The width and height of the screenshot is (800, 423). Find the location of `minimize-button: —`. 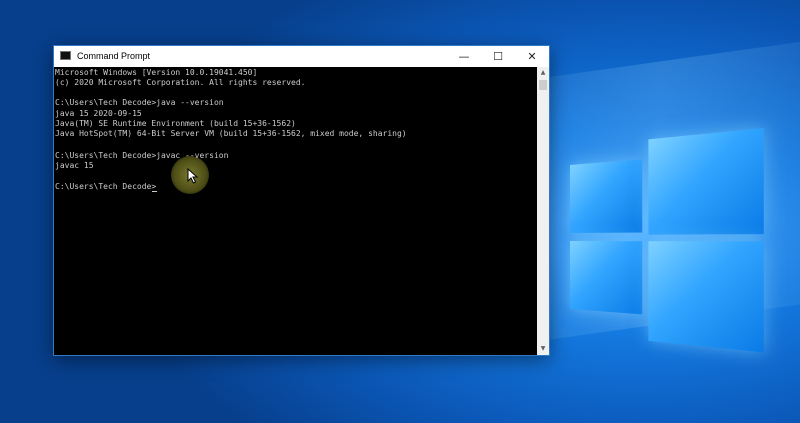

minimize-button: — is located at coordinates (464, 56).